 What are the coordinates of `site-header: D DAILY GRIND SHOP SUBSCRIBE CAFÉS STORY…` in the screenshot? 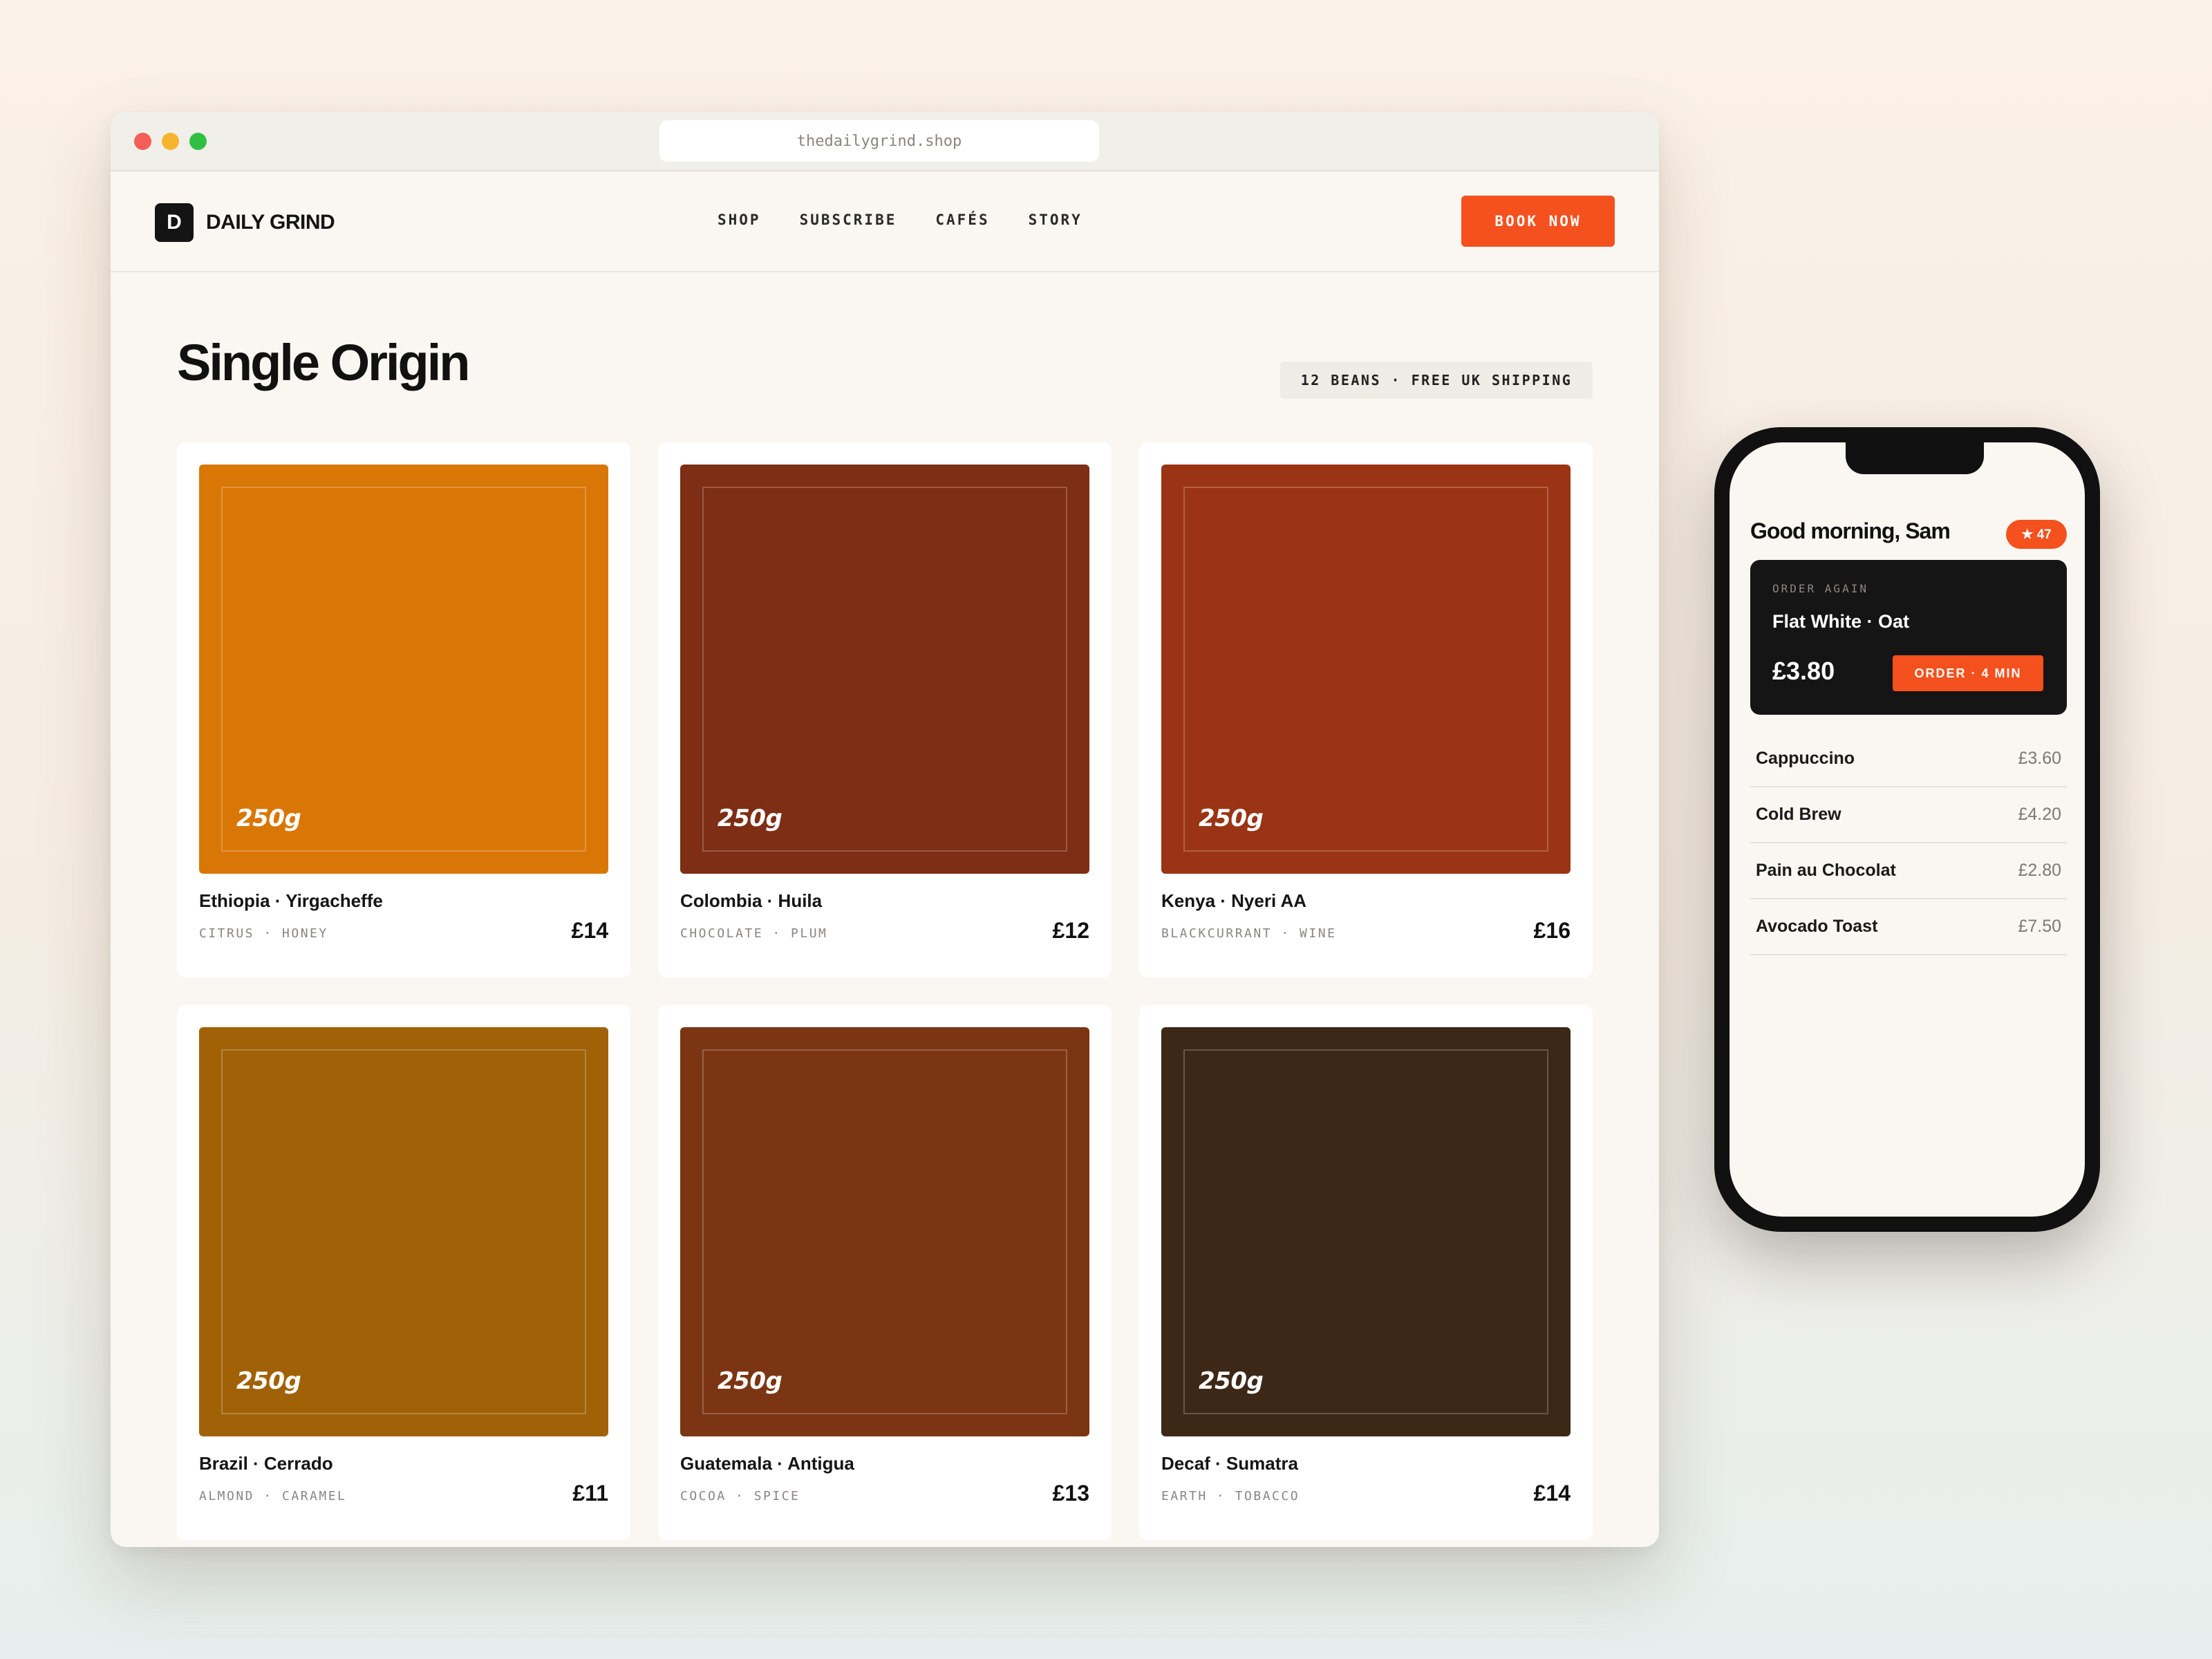 It's located at (885, 222).